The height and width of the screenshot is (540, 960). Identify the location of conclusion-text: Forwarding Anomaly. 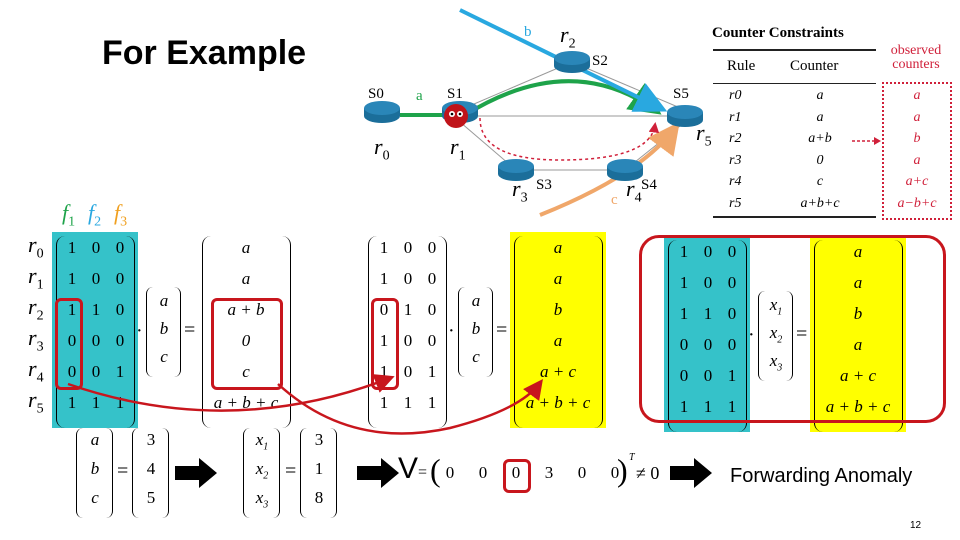
(821, 476).